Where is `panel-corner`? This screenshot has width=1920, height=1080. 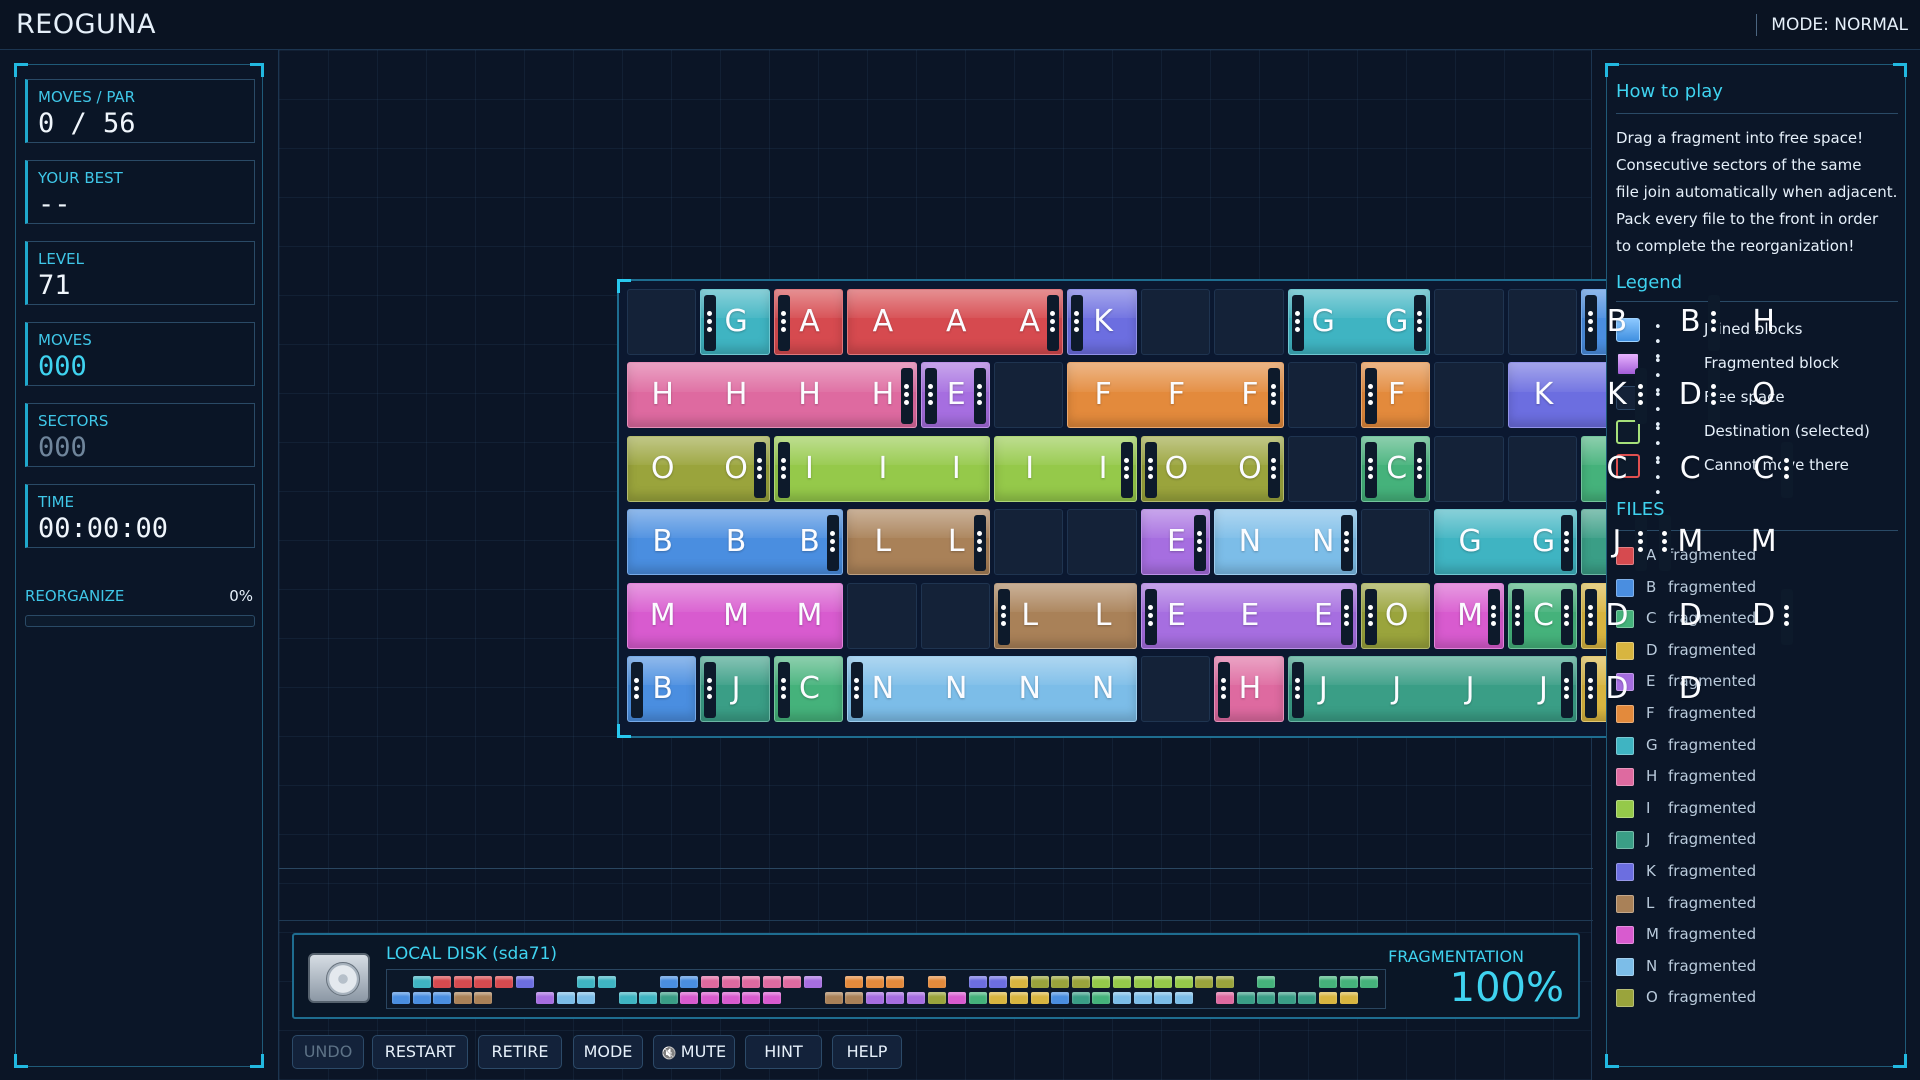
panel-corner is located at coordinates (257, 1061).